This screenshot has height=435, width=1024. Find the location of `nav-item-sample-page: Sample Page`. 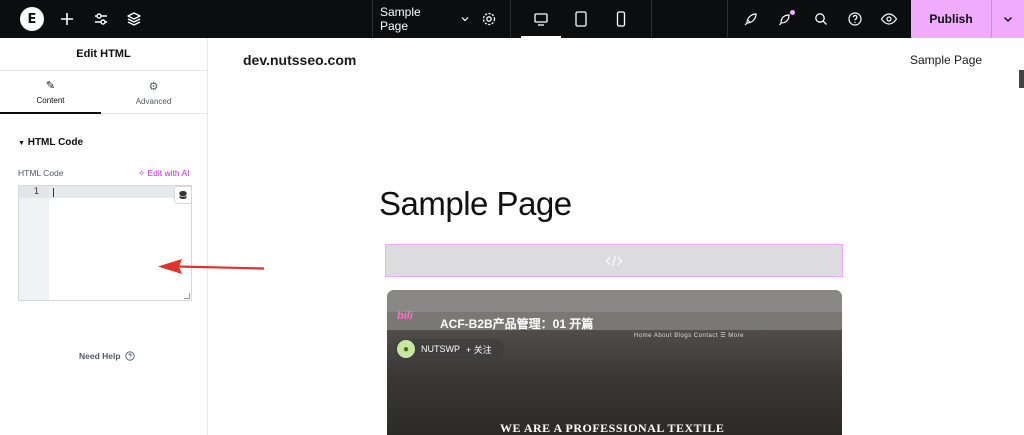

nav-item-sample-page: Sample Page is located at coordinates (946, 60).